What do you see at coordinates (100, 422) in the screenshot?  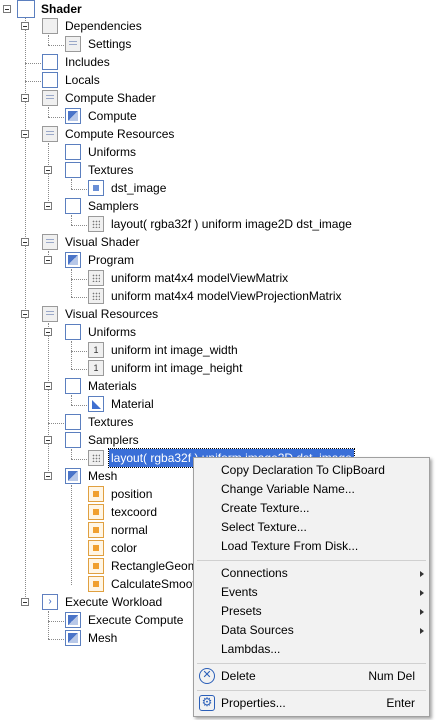 I see `tree-node-textures-2: Textures` at bounding box center [100, 422].